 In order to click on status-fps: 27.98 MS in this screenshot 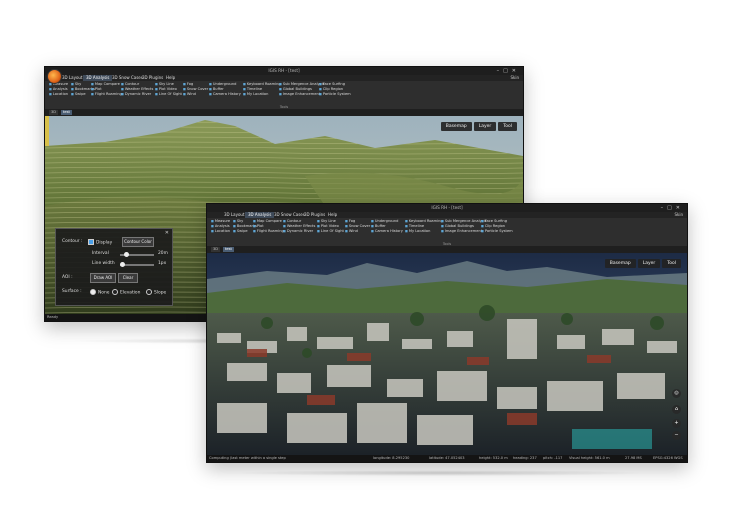, I will do `click(633, 458)`.